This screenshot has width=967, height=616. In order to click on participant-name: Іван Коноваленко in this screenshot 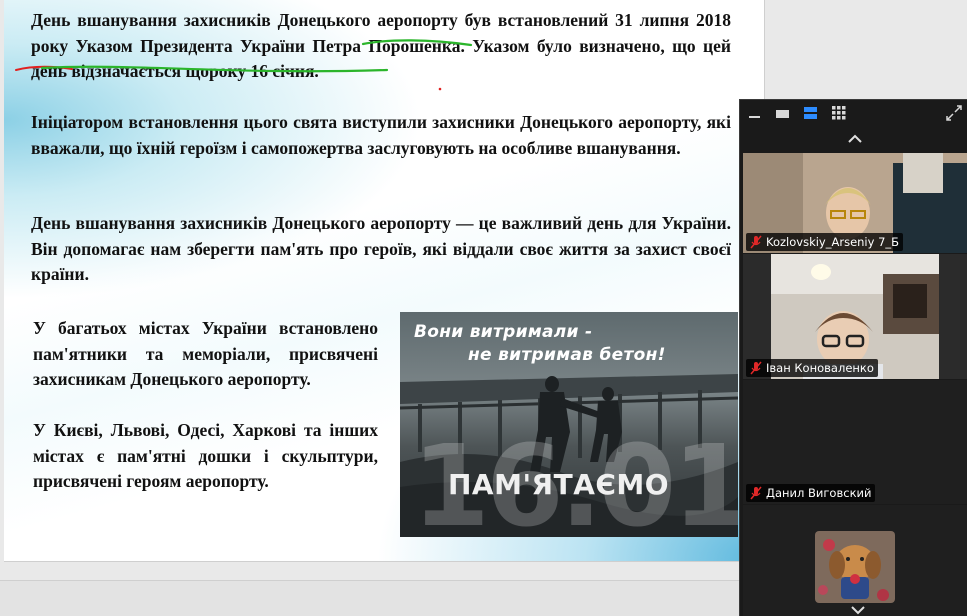, I will do `click(820, 368)`.